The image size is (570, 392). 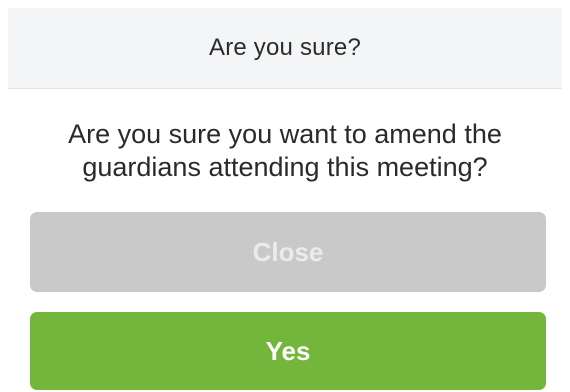 I want to click on close-button-label: Close, so click(x=288, y=251).